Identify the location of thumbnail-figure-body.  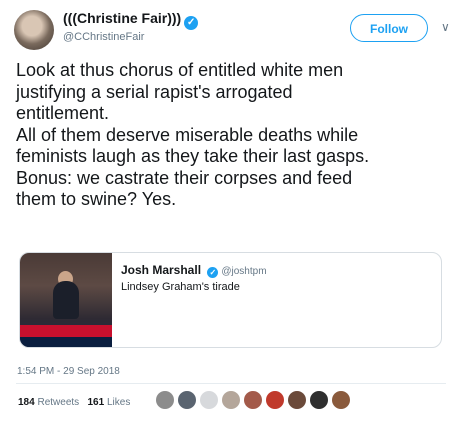
(66, 300).